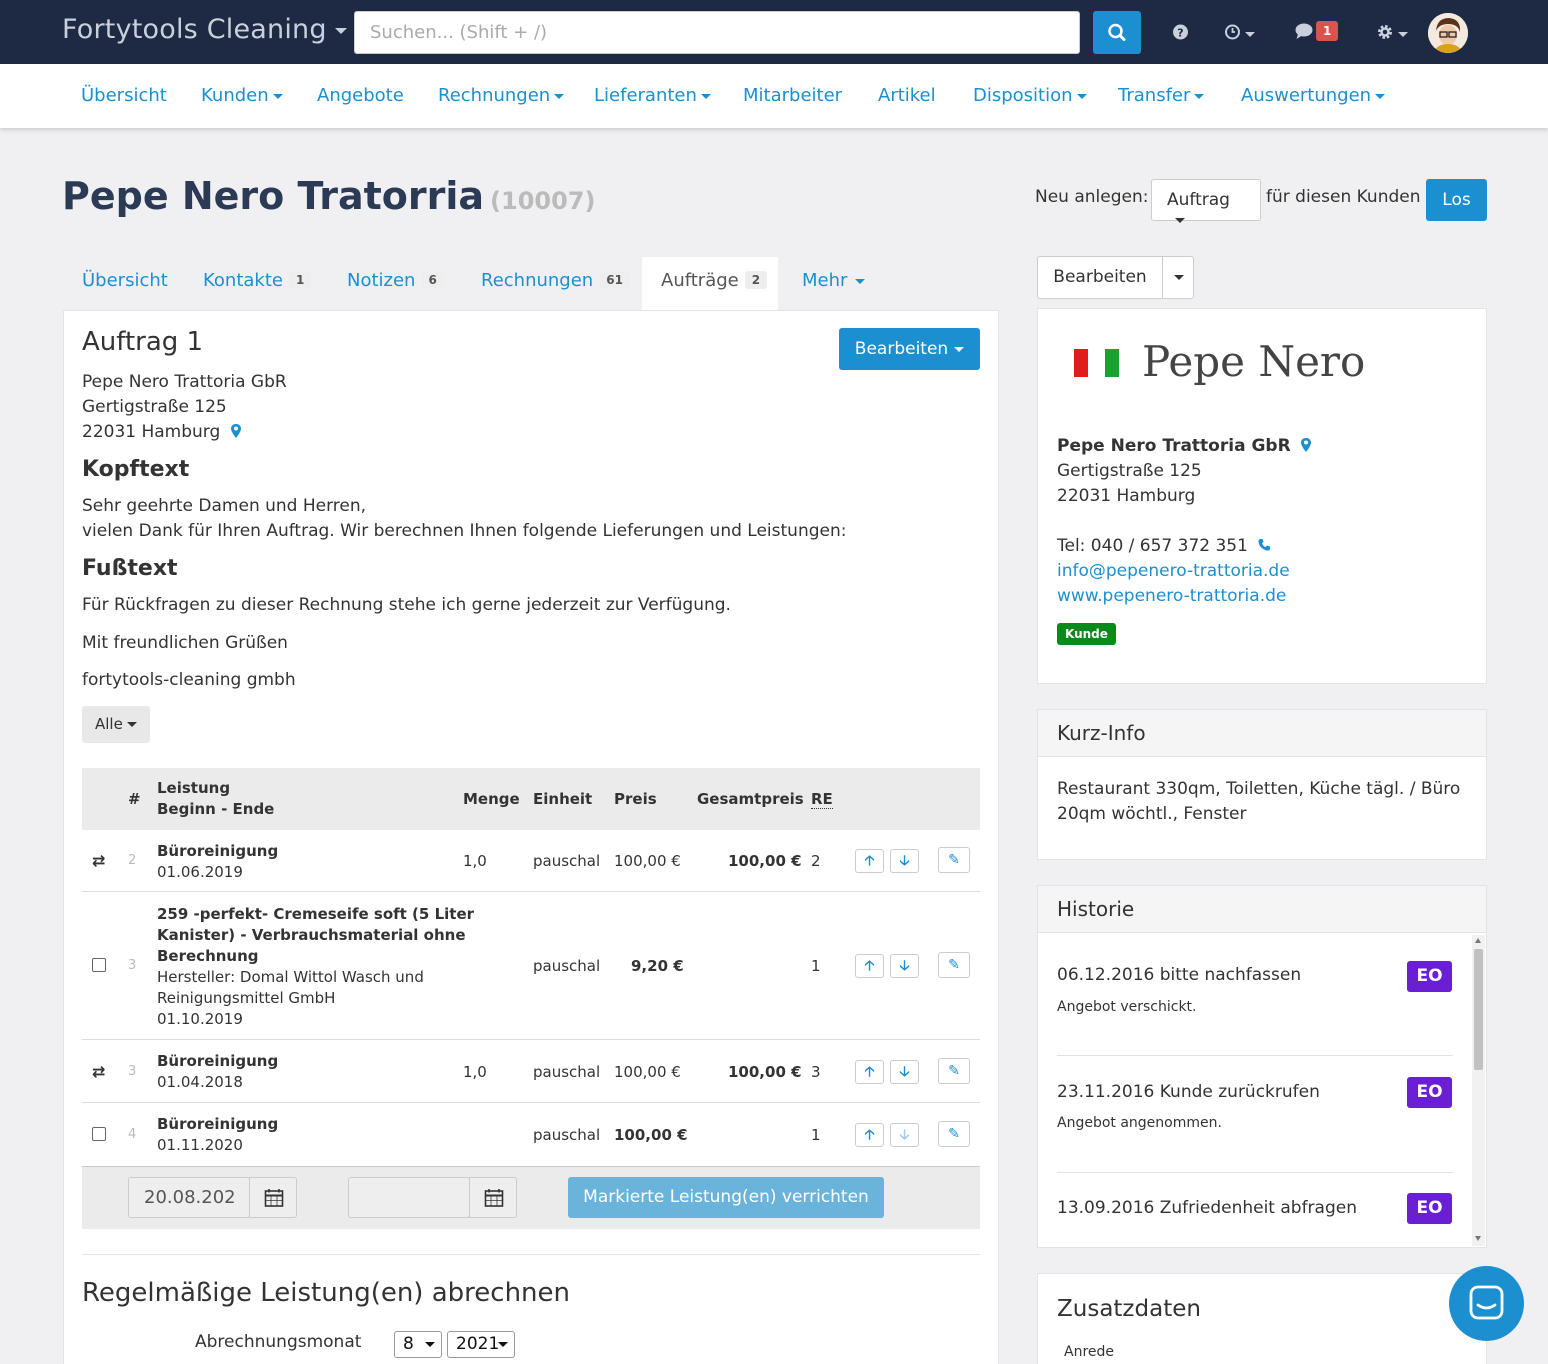  Describe the element at coordinates (1327, 31) in the screenshot. I see `messages-count-badge: 1` at that location.